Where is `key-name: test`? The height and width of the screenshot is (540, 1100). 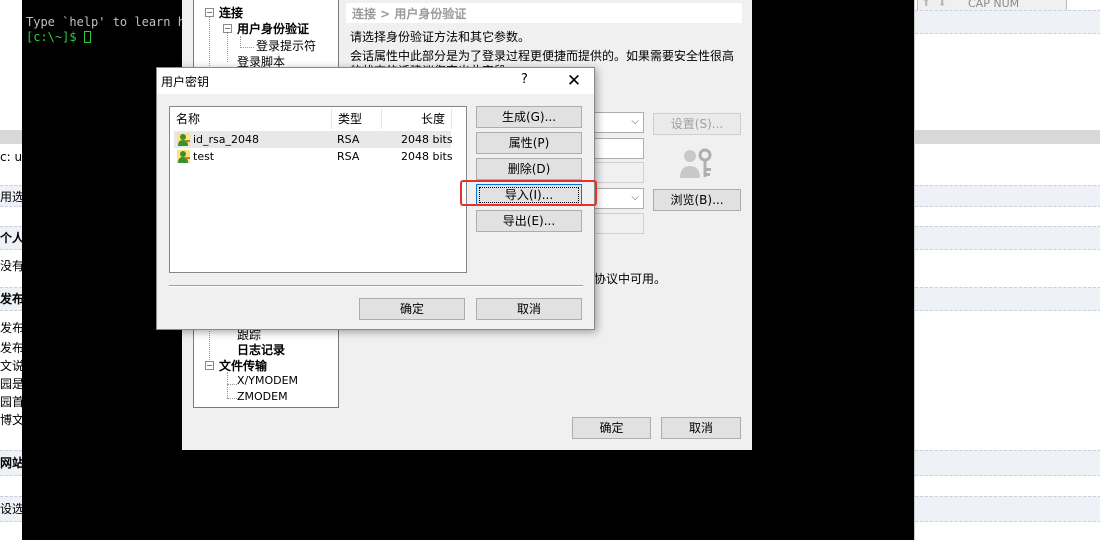
key-name: test is located at coordinates (204, 156).